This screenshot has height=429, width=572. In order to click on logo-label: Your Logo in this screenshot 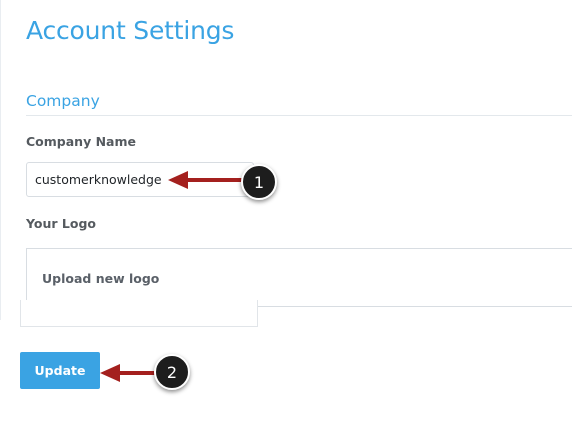, I will do `click(61, 223)`.